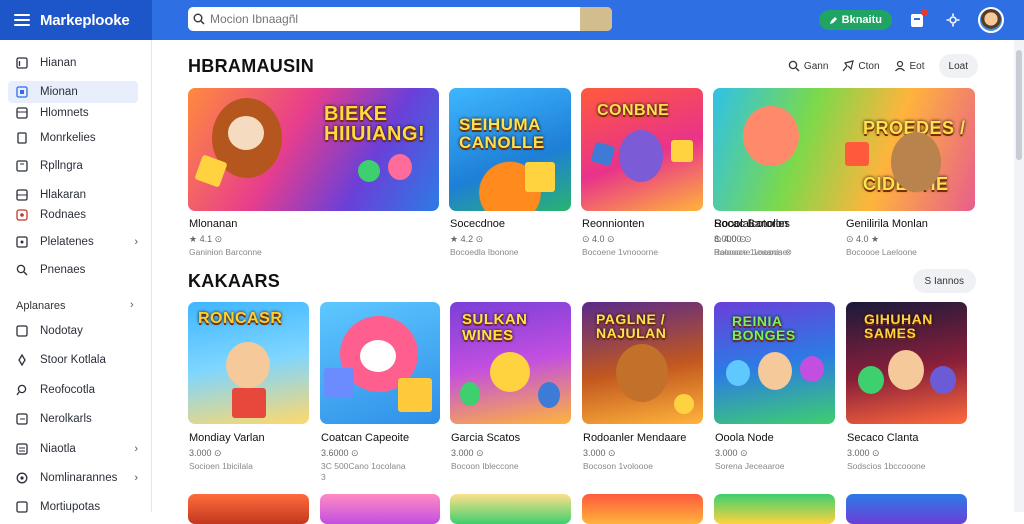  Describe the element at coordinates (1019, 105) in the screenshot. I see `scrollbar-thumb` at that location.